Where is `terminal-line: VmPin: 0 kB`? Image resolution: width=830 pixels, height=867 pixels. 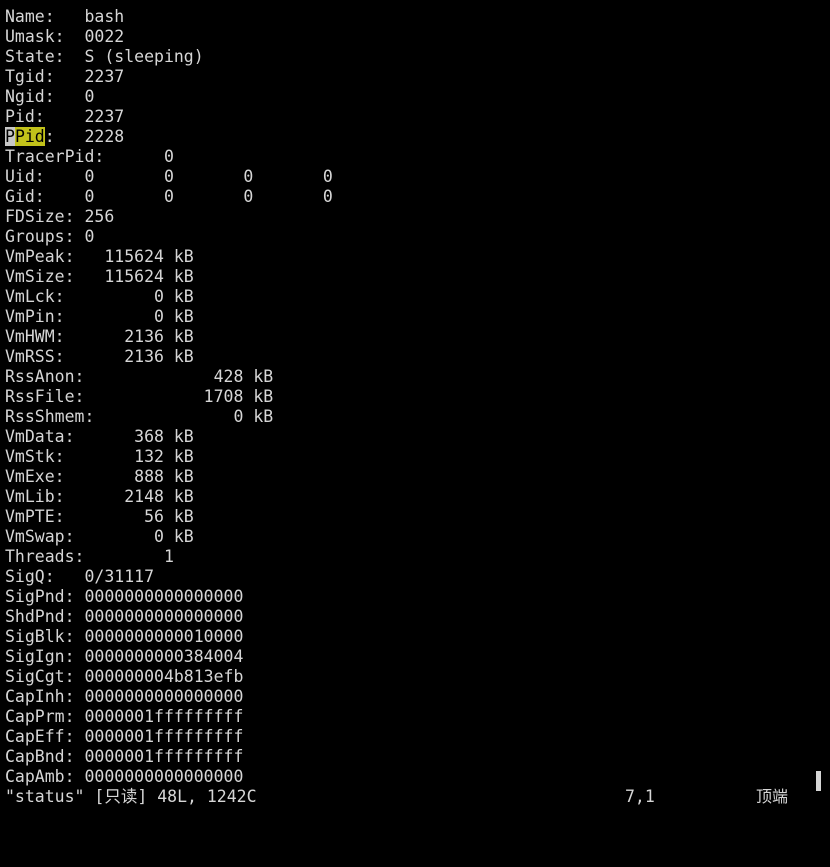
terminal-line: VmPin: 0 kB is located at coordinates (99, 316).